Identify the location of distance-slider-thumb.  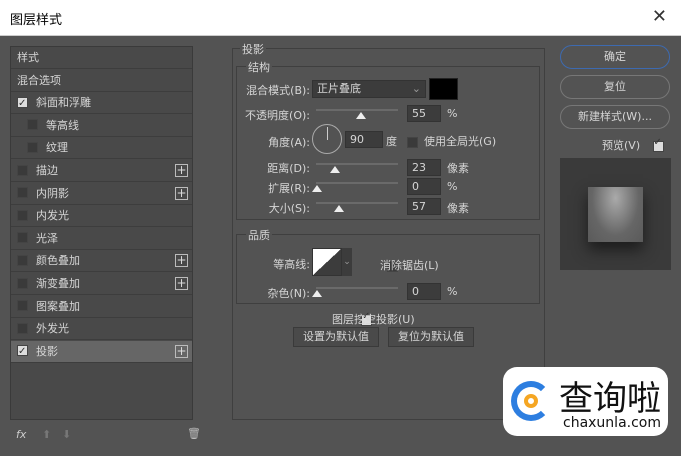
(335, 169).